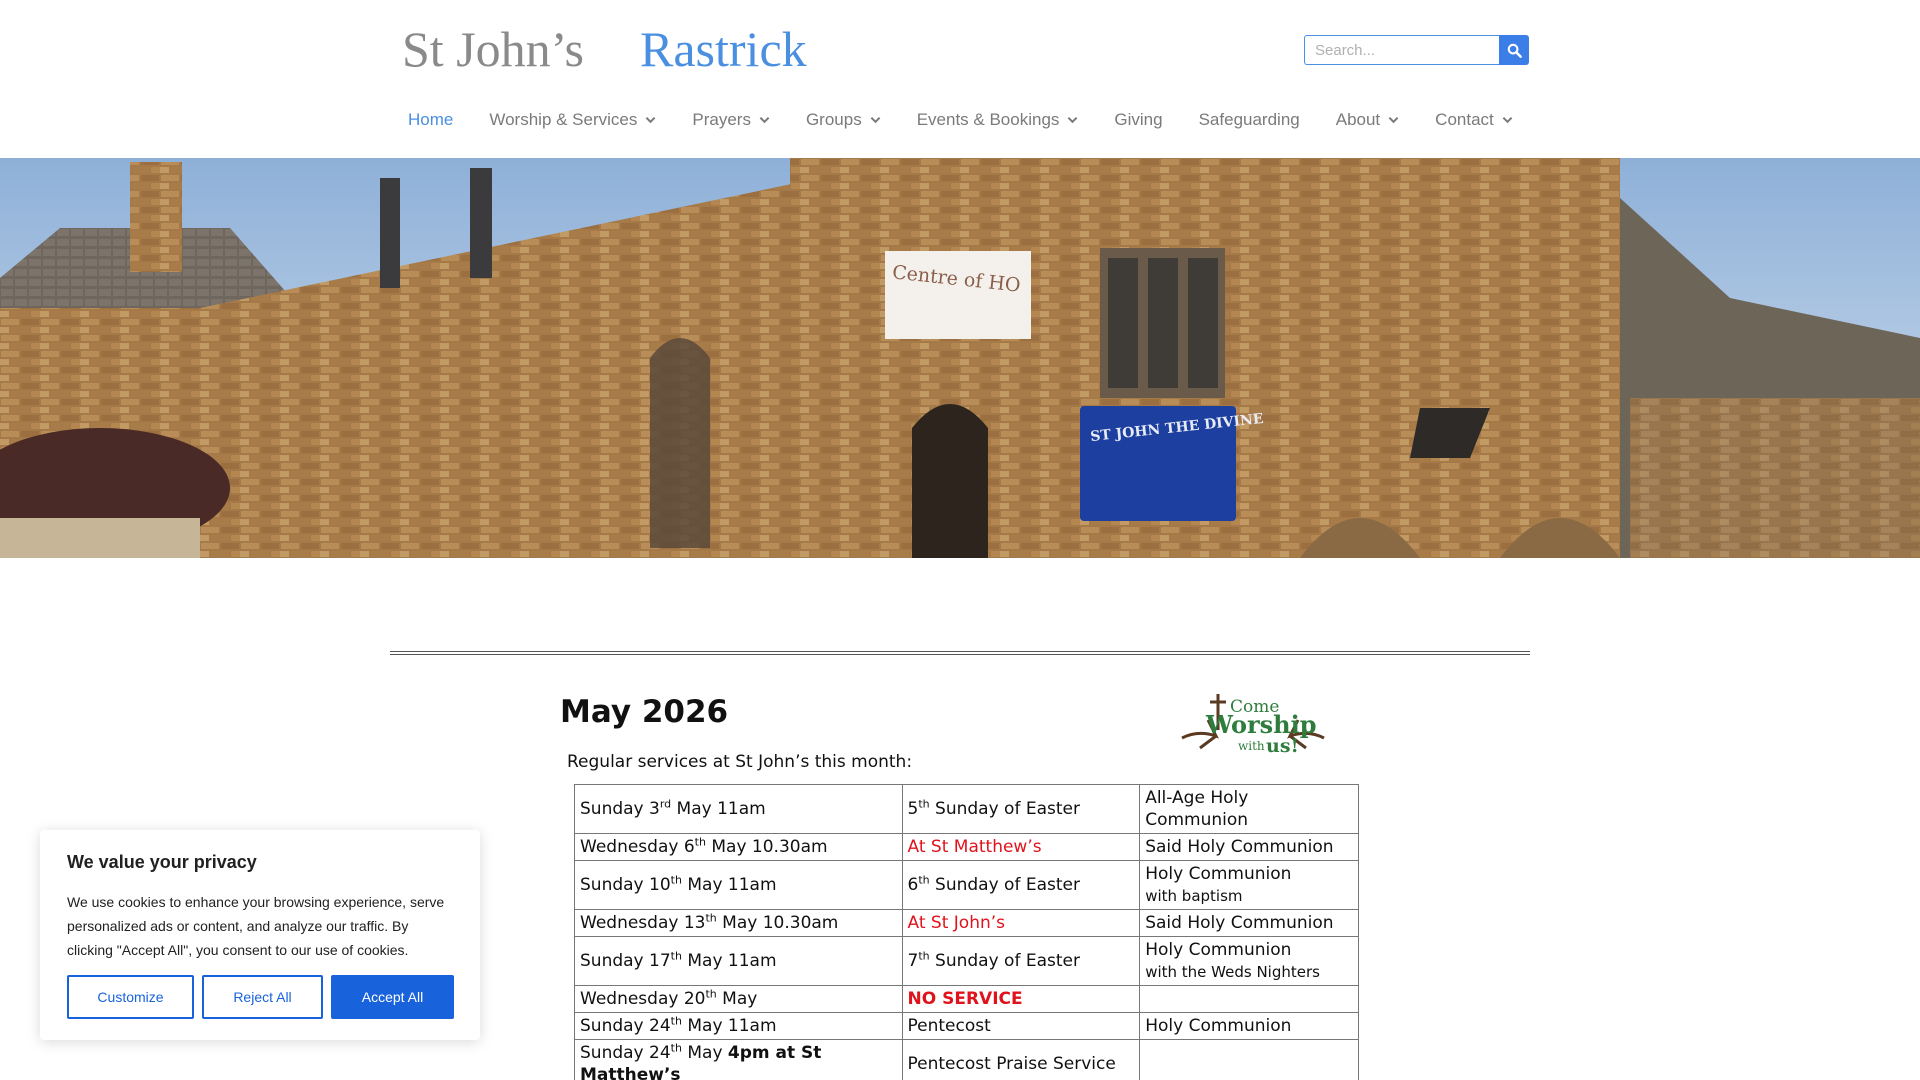  I want to click on occasion-text: At St John’s, so click(956, 923).